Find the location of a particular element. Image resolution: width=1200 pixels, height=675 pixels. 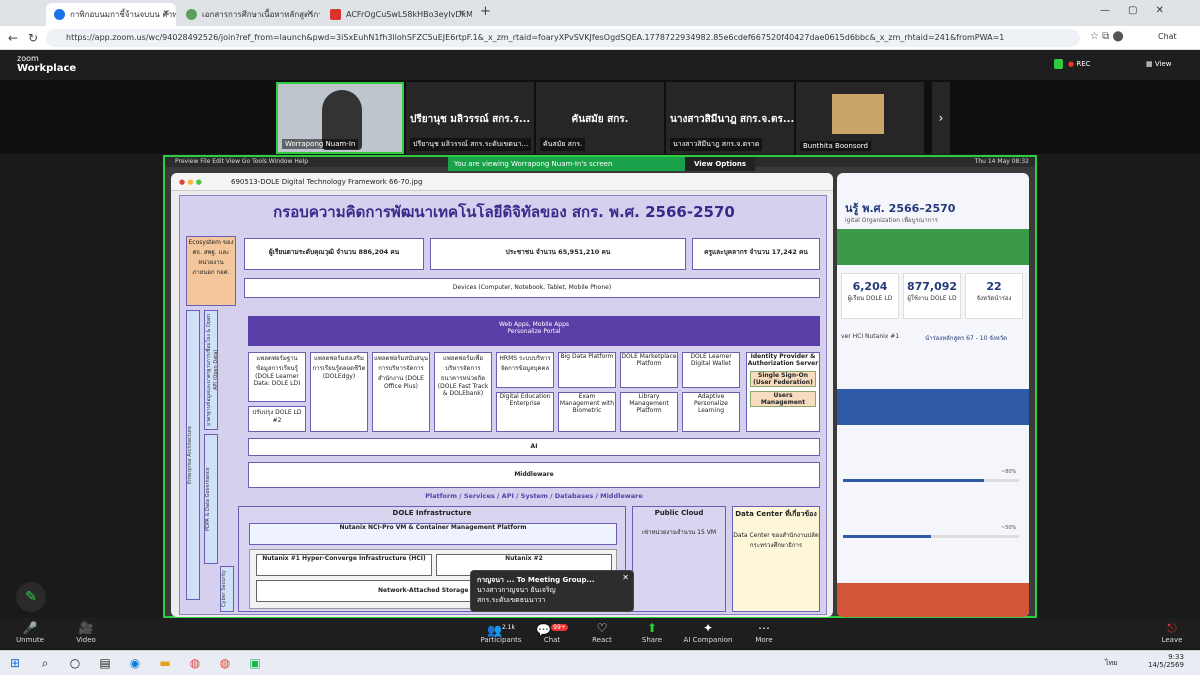

video-tile: คันสมัย สกร. คันสมัย สกร. is located at coordinates (600, 118).